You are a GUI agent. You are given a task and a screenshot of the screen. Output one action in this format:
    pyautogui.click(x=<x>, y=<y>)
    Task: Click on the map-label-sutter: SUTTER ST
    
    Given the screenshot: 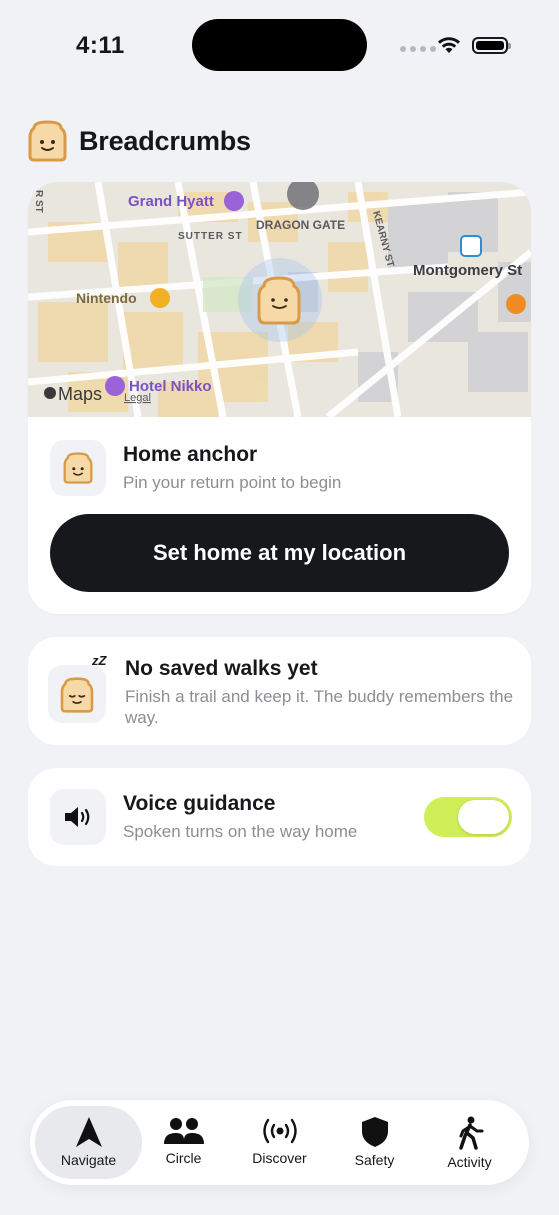 What is the action you would take?
    pyautogui.click(x=210, y=236)
    